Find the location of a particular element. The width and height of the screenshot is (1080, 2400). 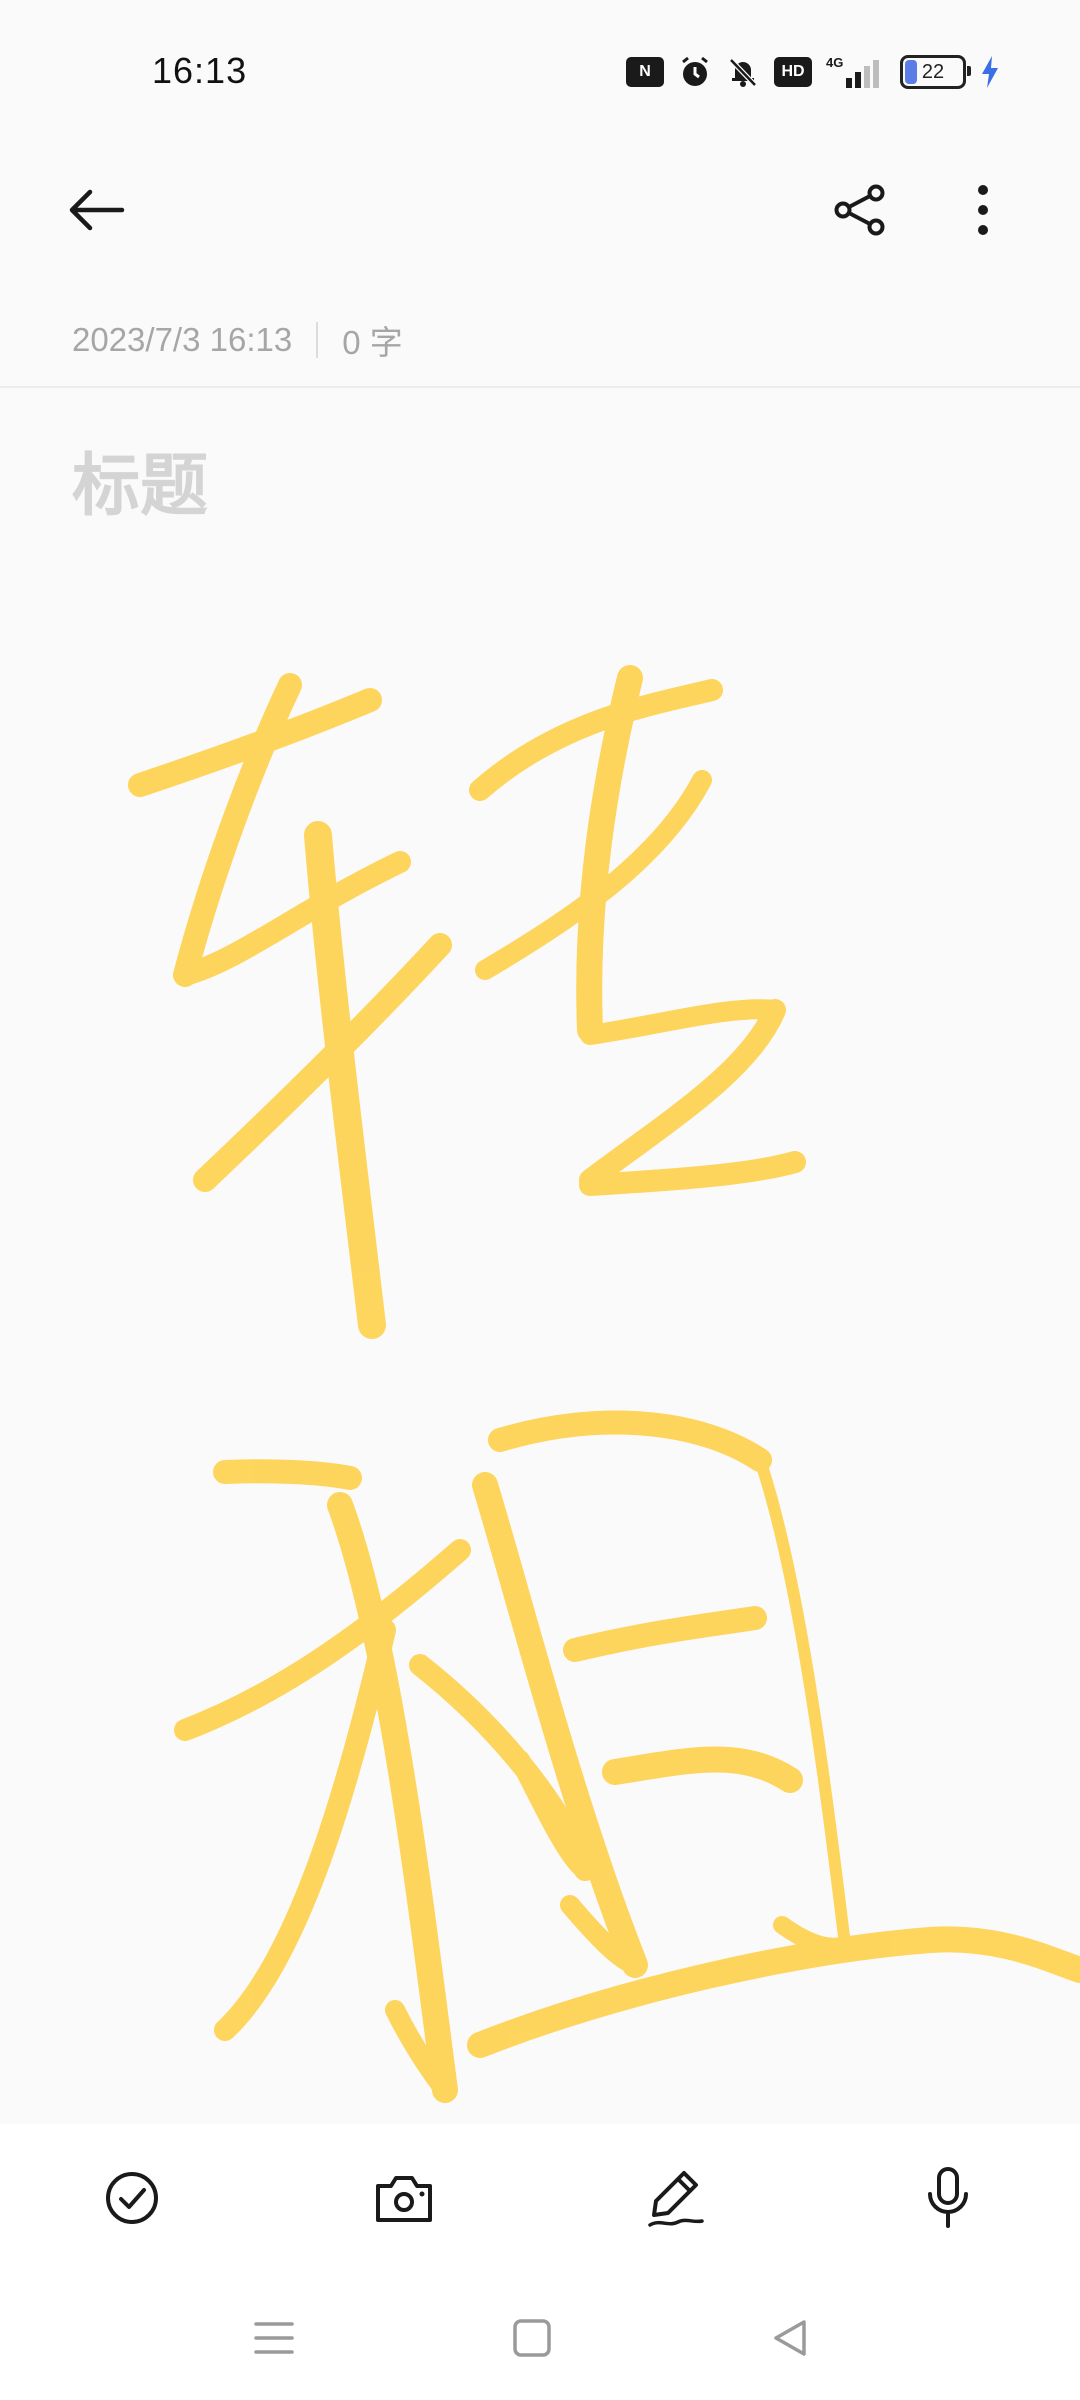

home-button is located at coordinates (532, 2338).